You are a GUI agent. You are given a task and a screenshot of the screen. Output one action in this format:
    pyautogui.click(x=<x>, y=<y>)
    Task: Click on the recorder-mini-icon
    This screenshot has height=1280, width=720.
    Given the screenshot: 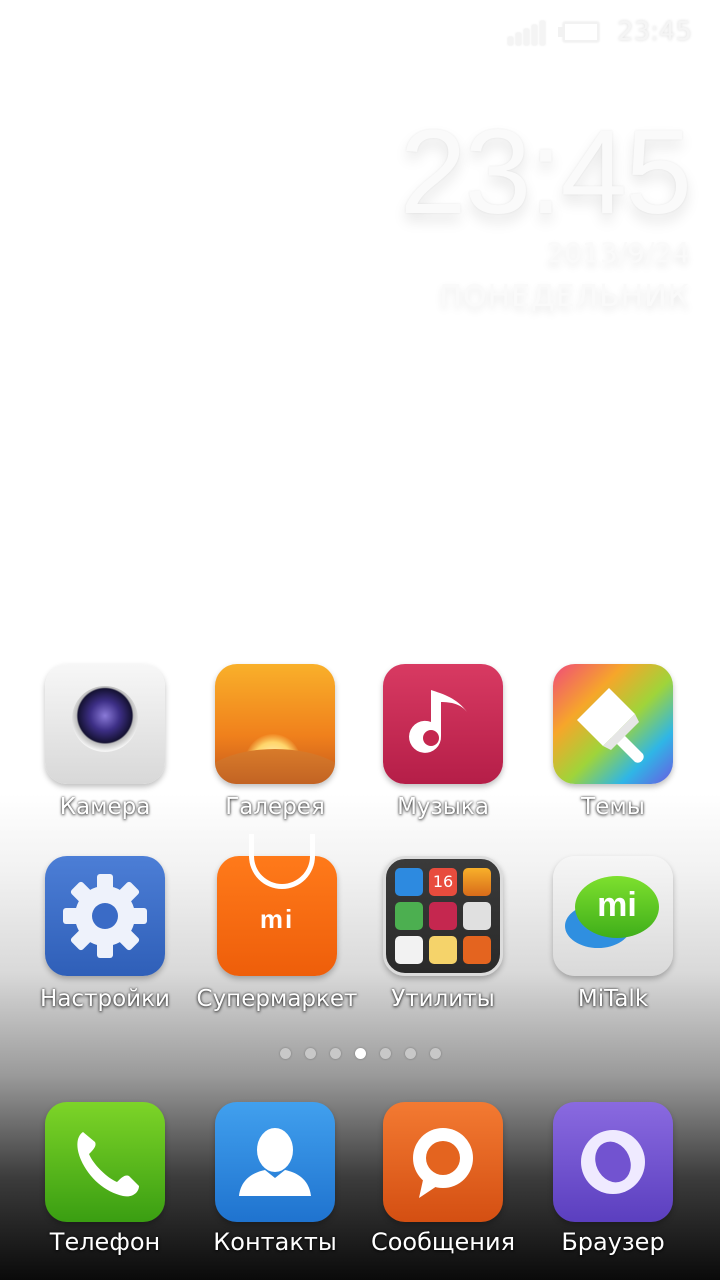 What is the action you would take?
    pyautogui.click(x=477, y=916)
    